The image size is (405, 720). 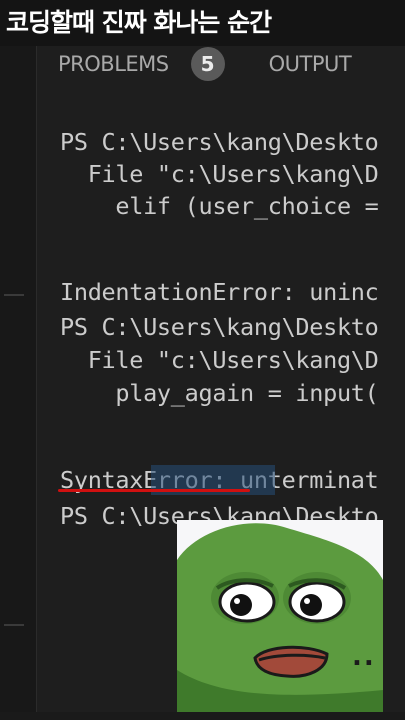 What do you see at coordinates (364, 657) in the screenshot?
I see `ellipsis-dots: ..` at bounding box center [364, 657].